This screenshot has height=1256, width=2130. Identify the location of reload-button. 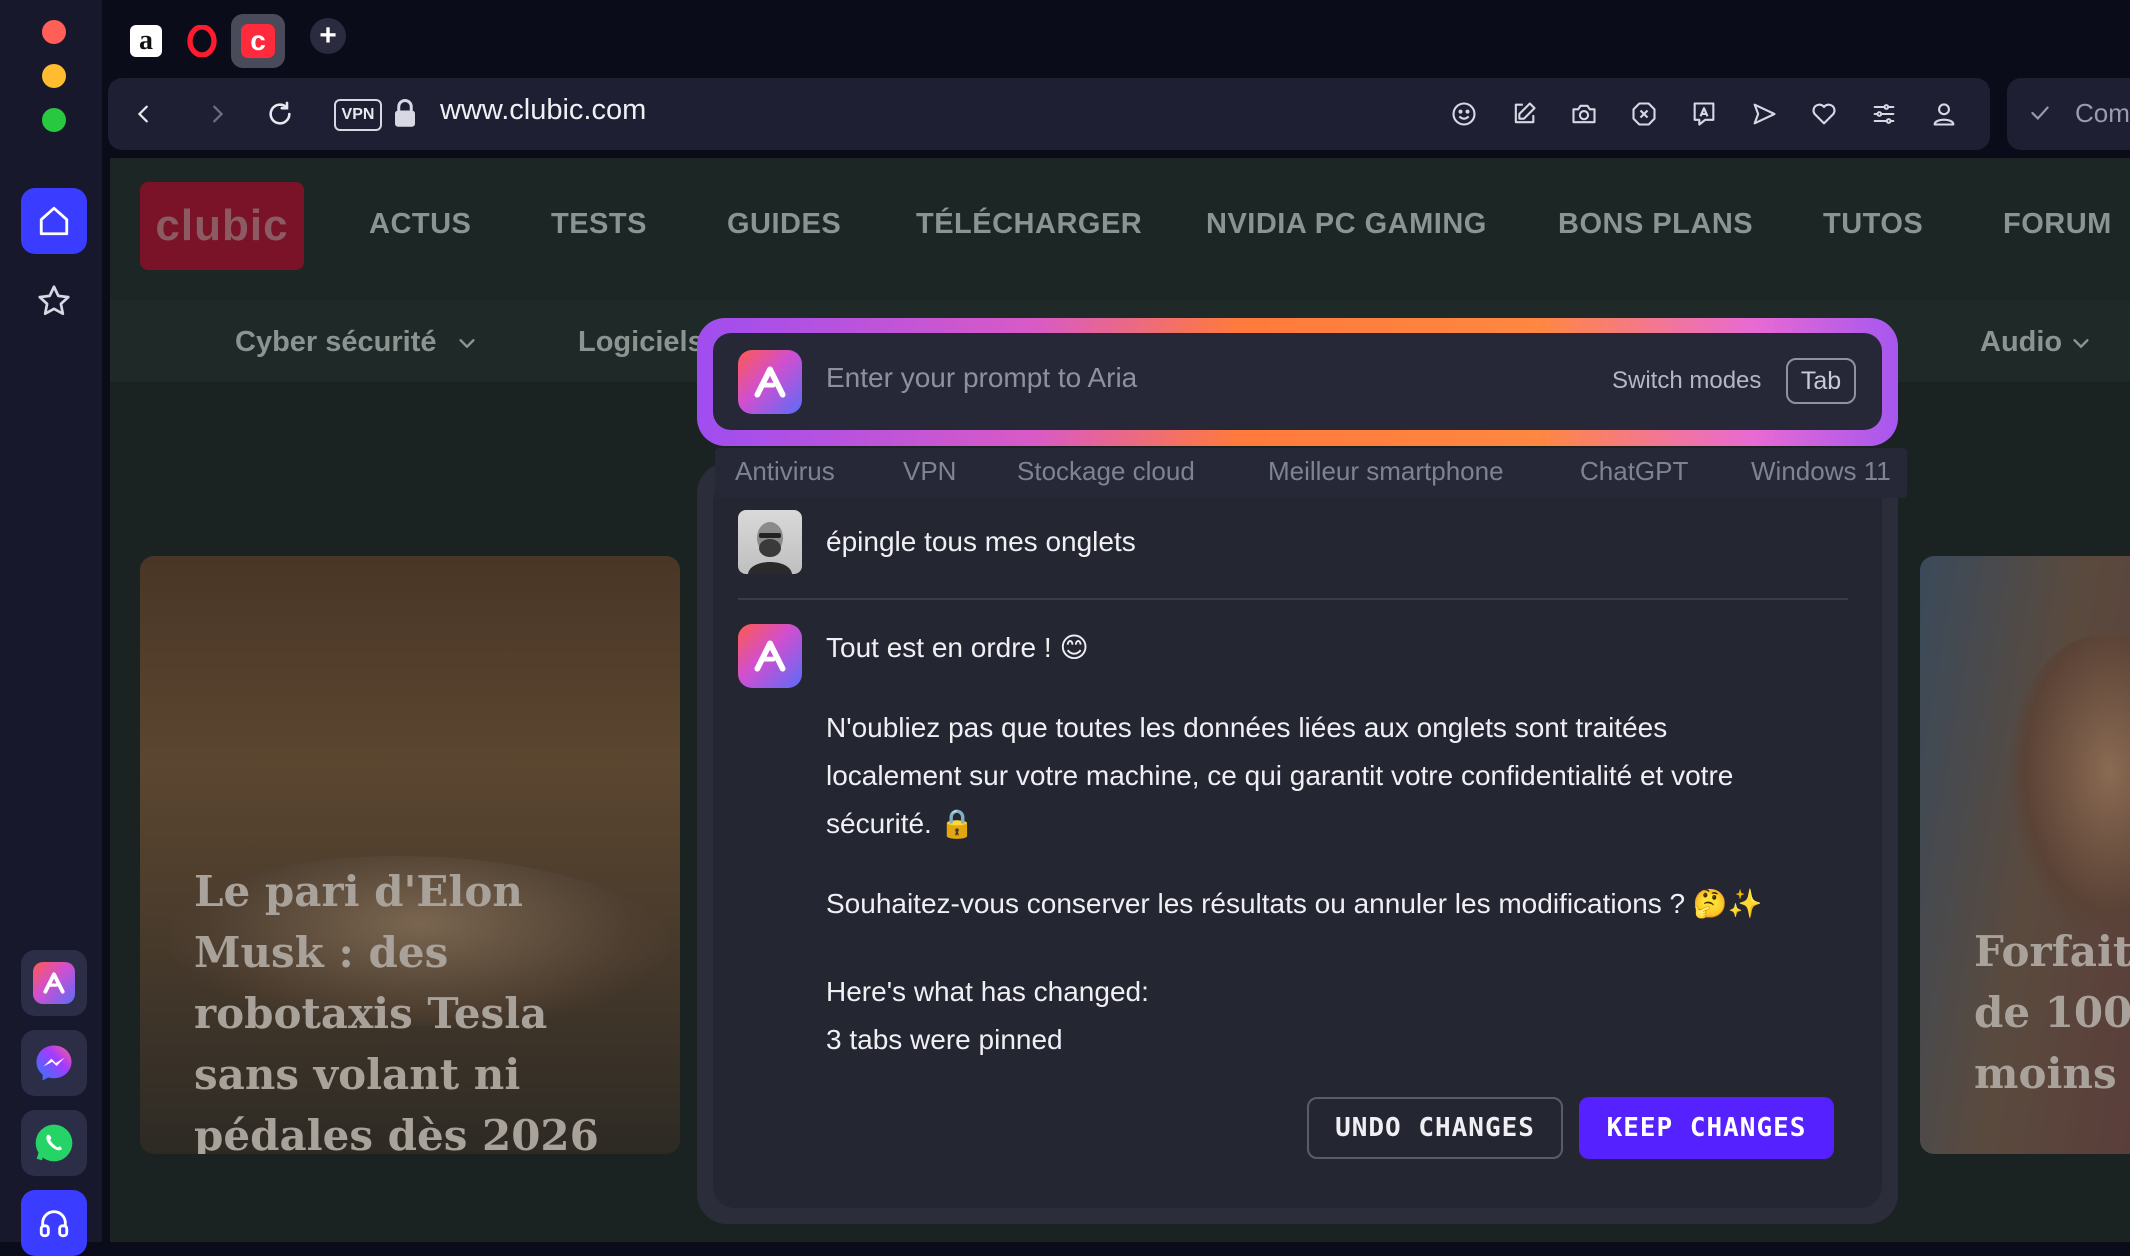
(280, 114).